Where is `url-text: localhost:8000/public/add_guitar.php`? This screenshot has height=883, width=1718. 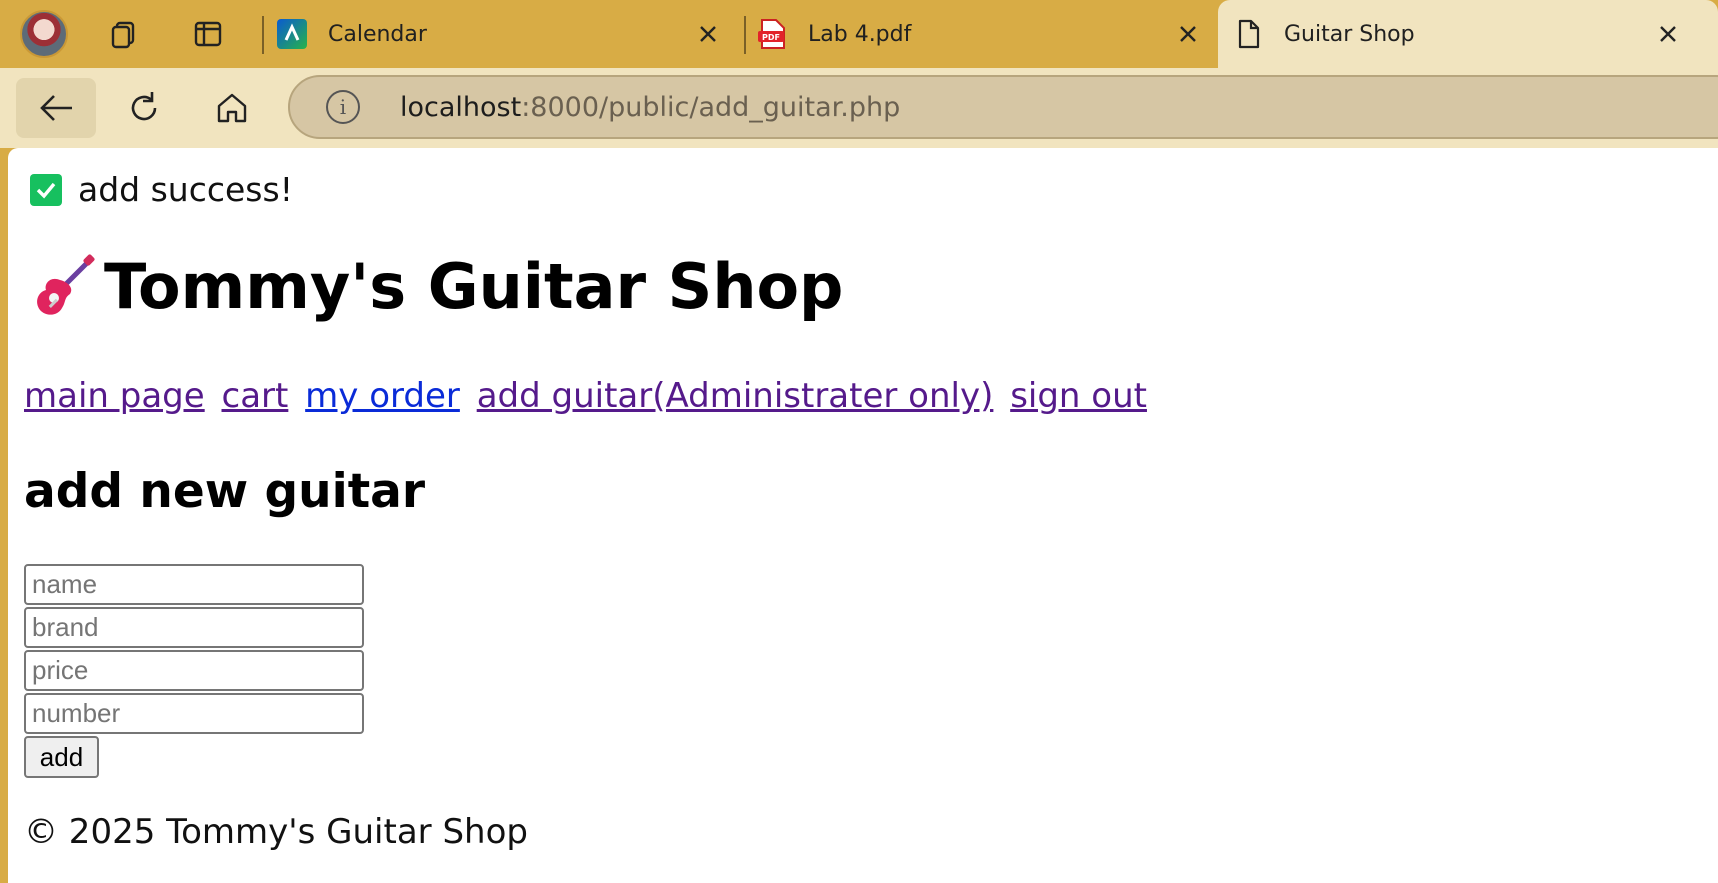 url-text: localhost:8000/public/add_guitar.php is located at coordinates (650, 107).